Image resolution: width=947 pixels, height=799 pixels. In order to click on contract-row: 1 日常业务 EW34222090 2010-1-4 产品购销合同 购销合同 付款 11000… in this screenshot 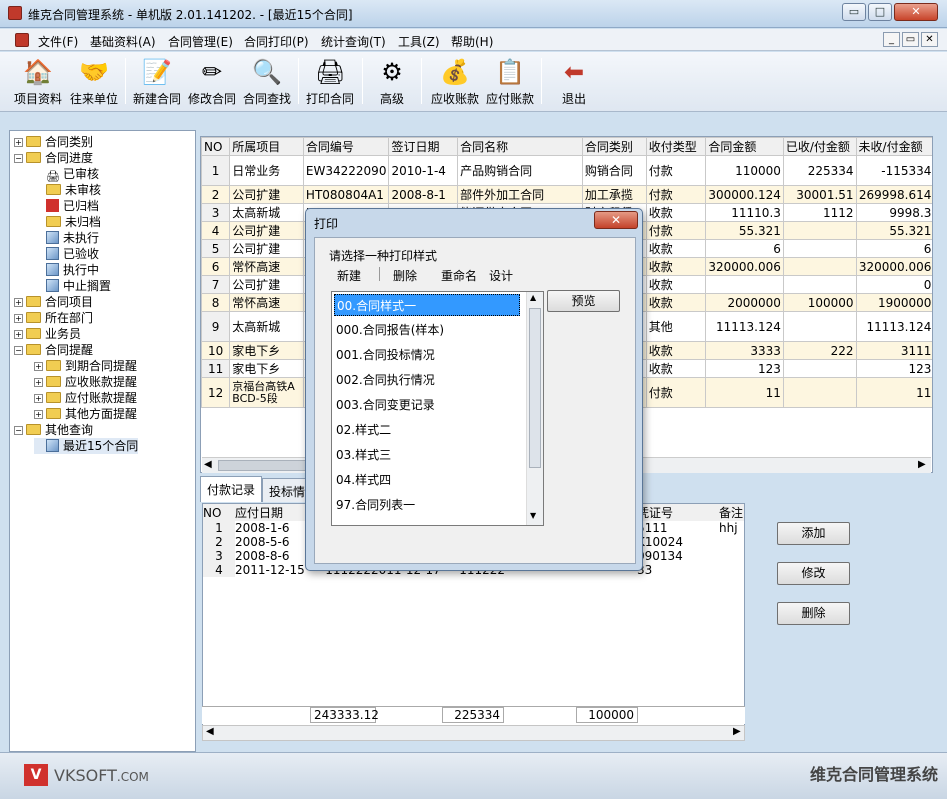, I will do `click(566, 170)`.